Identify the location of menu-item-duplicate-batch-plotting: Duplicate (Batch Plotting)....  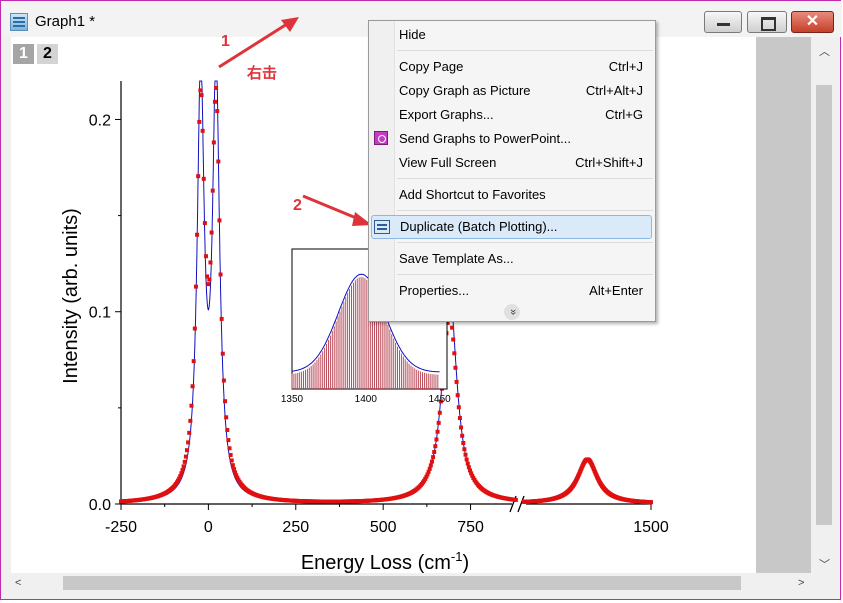
(511, 227).